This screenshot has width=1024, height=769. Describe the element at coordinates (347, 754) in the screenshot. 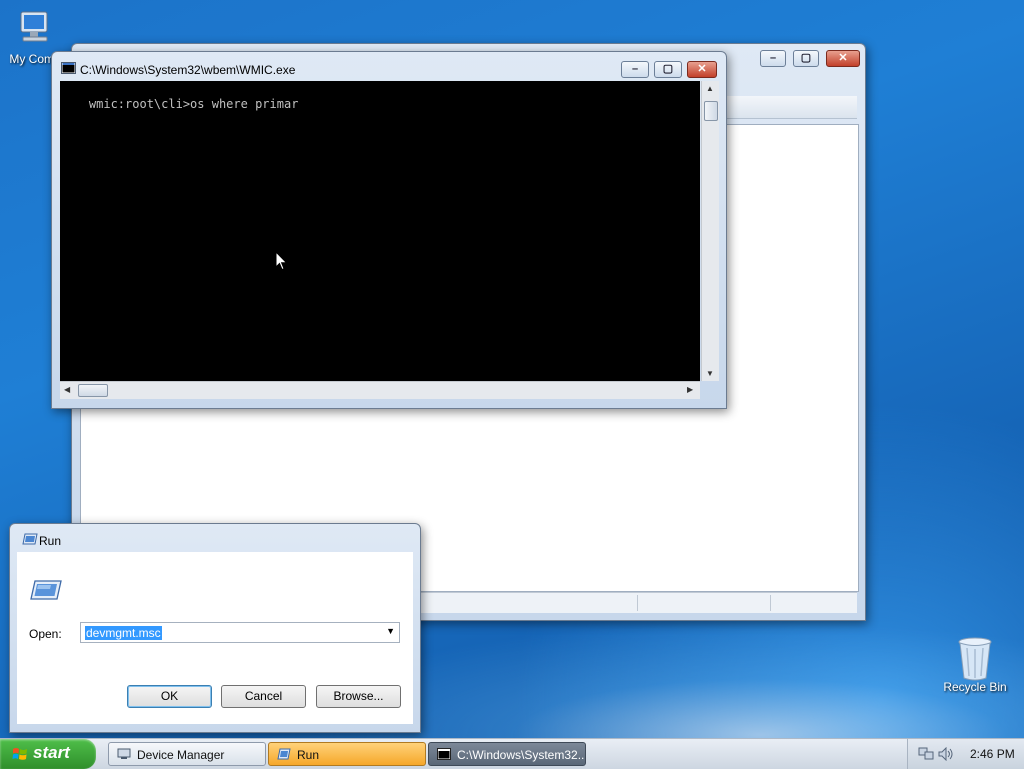

I see `taskbar-item-run: Run` at that location.